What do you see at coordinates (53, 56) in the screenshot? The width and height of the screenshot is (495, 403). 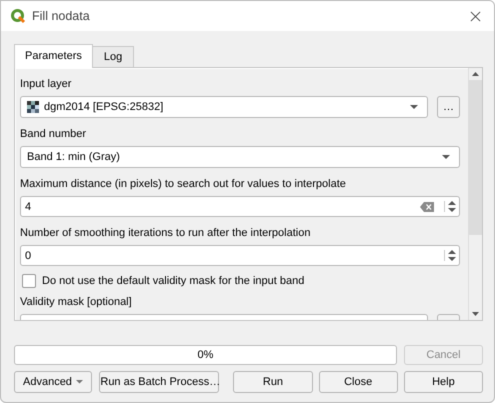 I see `tab: Parameters` at bounding box center [53, 56].